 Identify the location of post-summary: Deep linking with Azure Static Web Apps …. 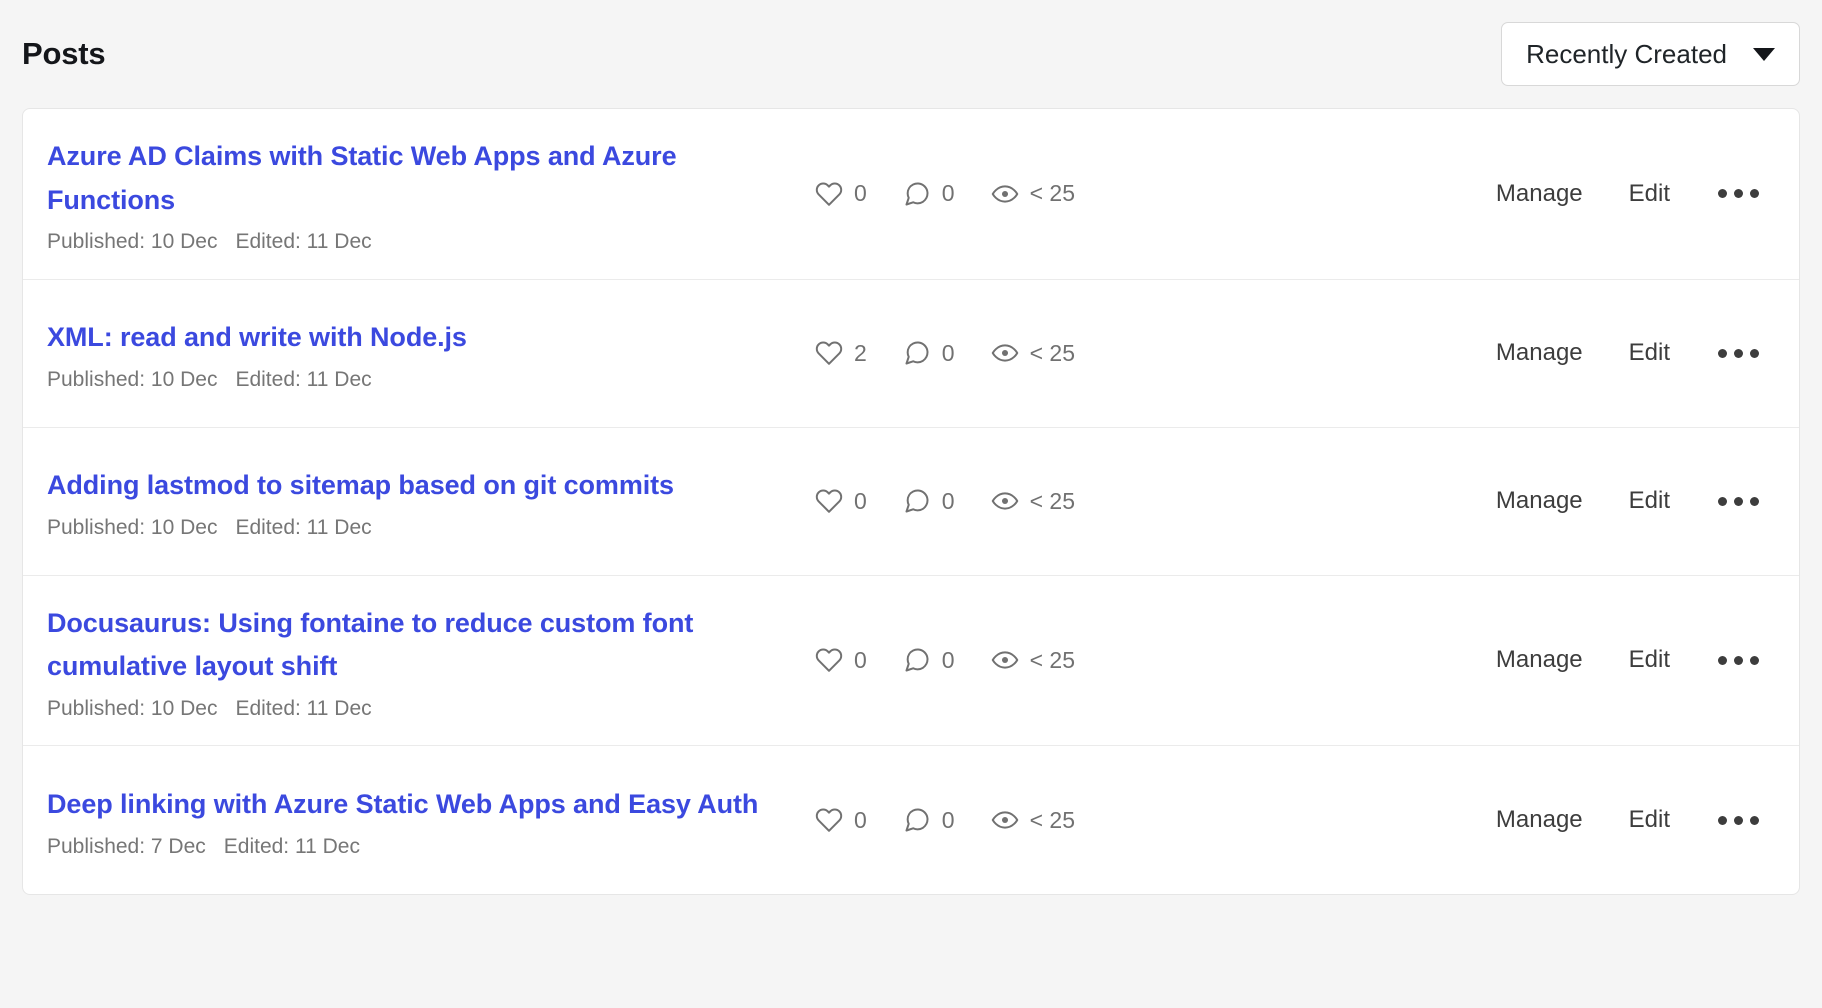
(427, 820).